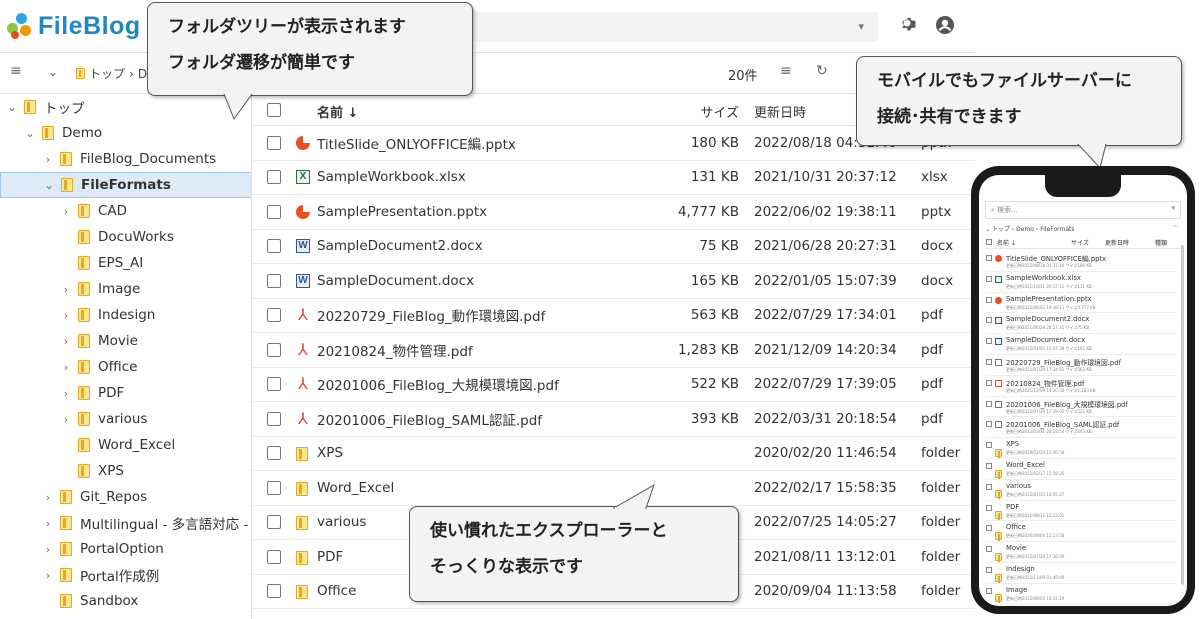  Describe the element at coordinates (429, 419) in the screenshot. I see `file-name: 20201006_FileBlog_SAML認証.pdf` at that location.